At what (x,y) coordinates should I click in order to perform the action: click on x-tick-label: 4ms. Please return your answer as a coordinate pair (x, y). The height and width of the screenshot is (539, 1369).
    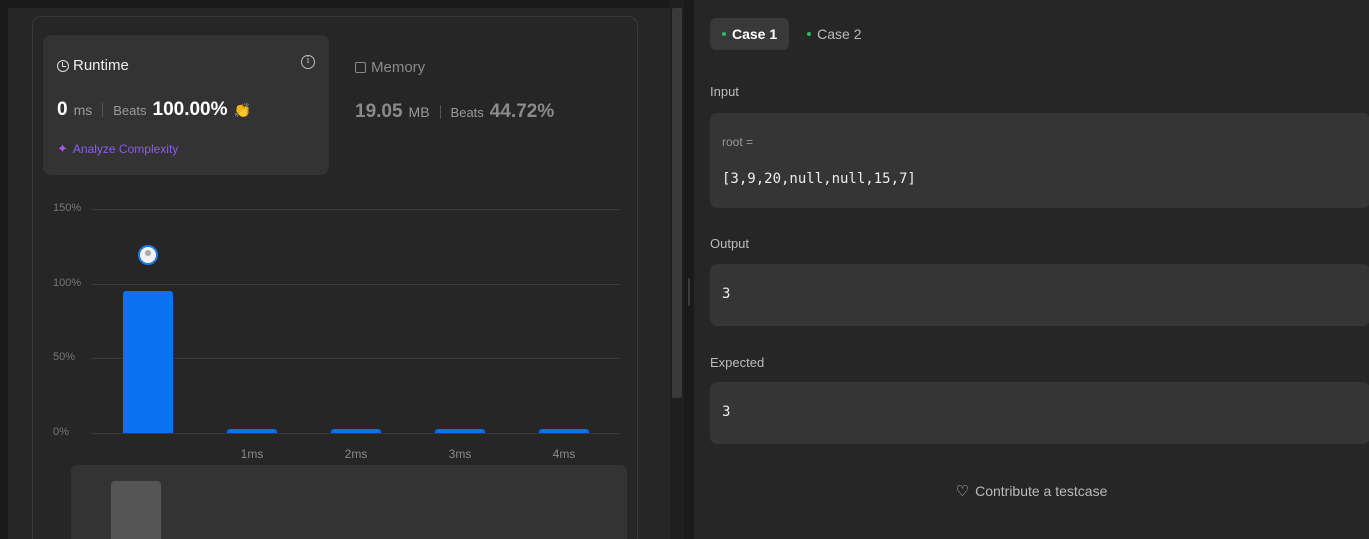
    Looking at the image, I should click on (564, 454).